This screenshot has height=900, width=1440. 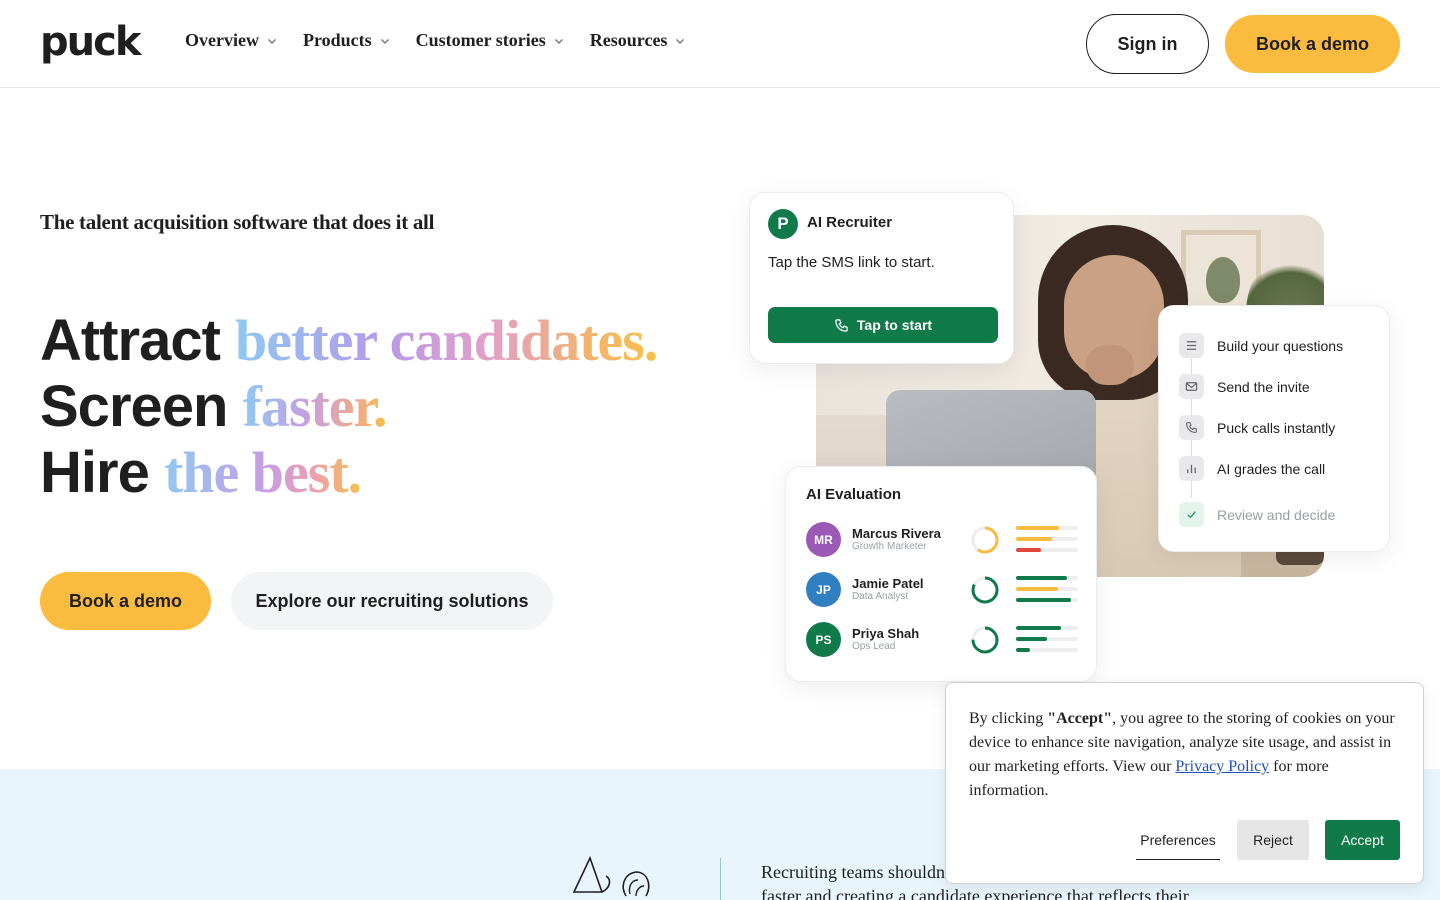 What do you see at coordinates (823, 639) in the screenshot?
I see `candidate-avatar: PS` at bounding box center [823, 639].